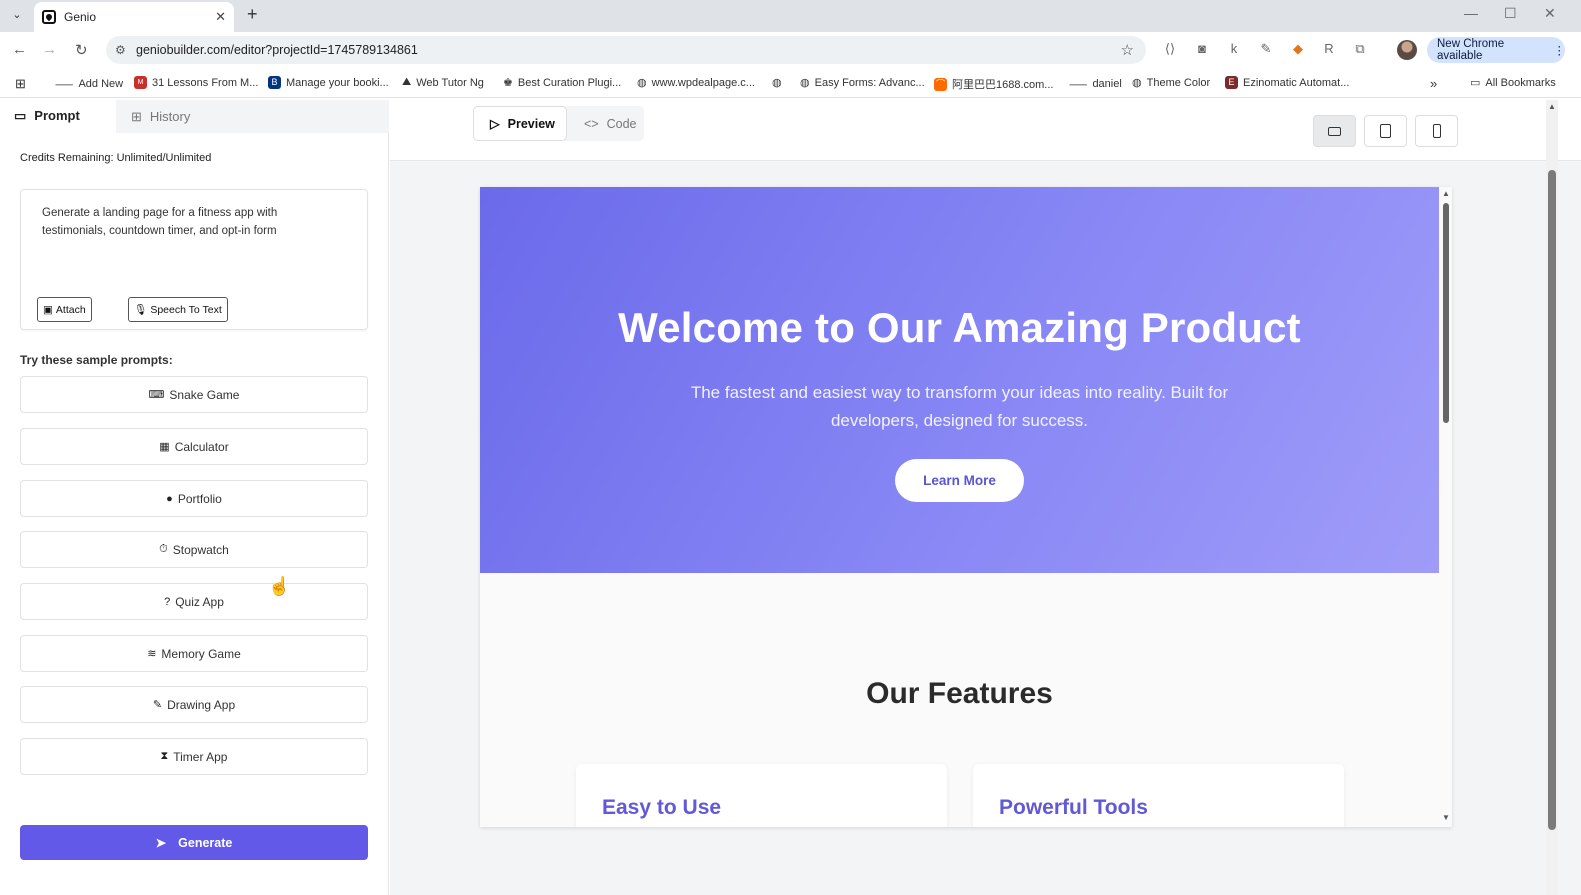 This screenshot has width=1581, height=895. I want to click on hourglass-icon: ⧗, so click(164, 756).